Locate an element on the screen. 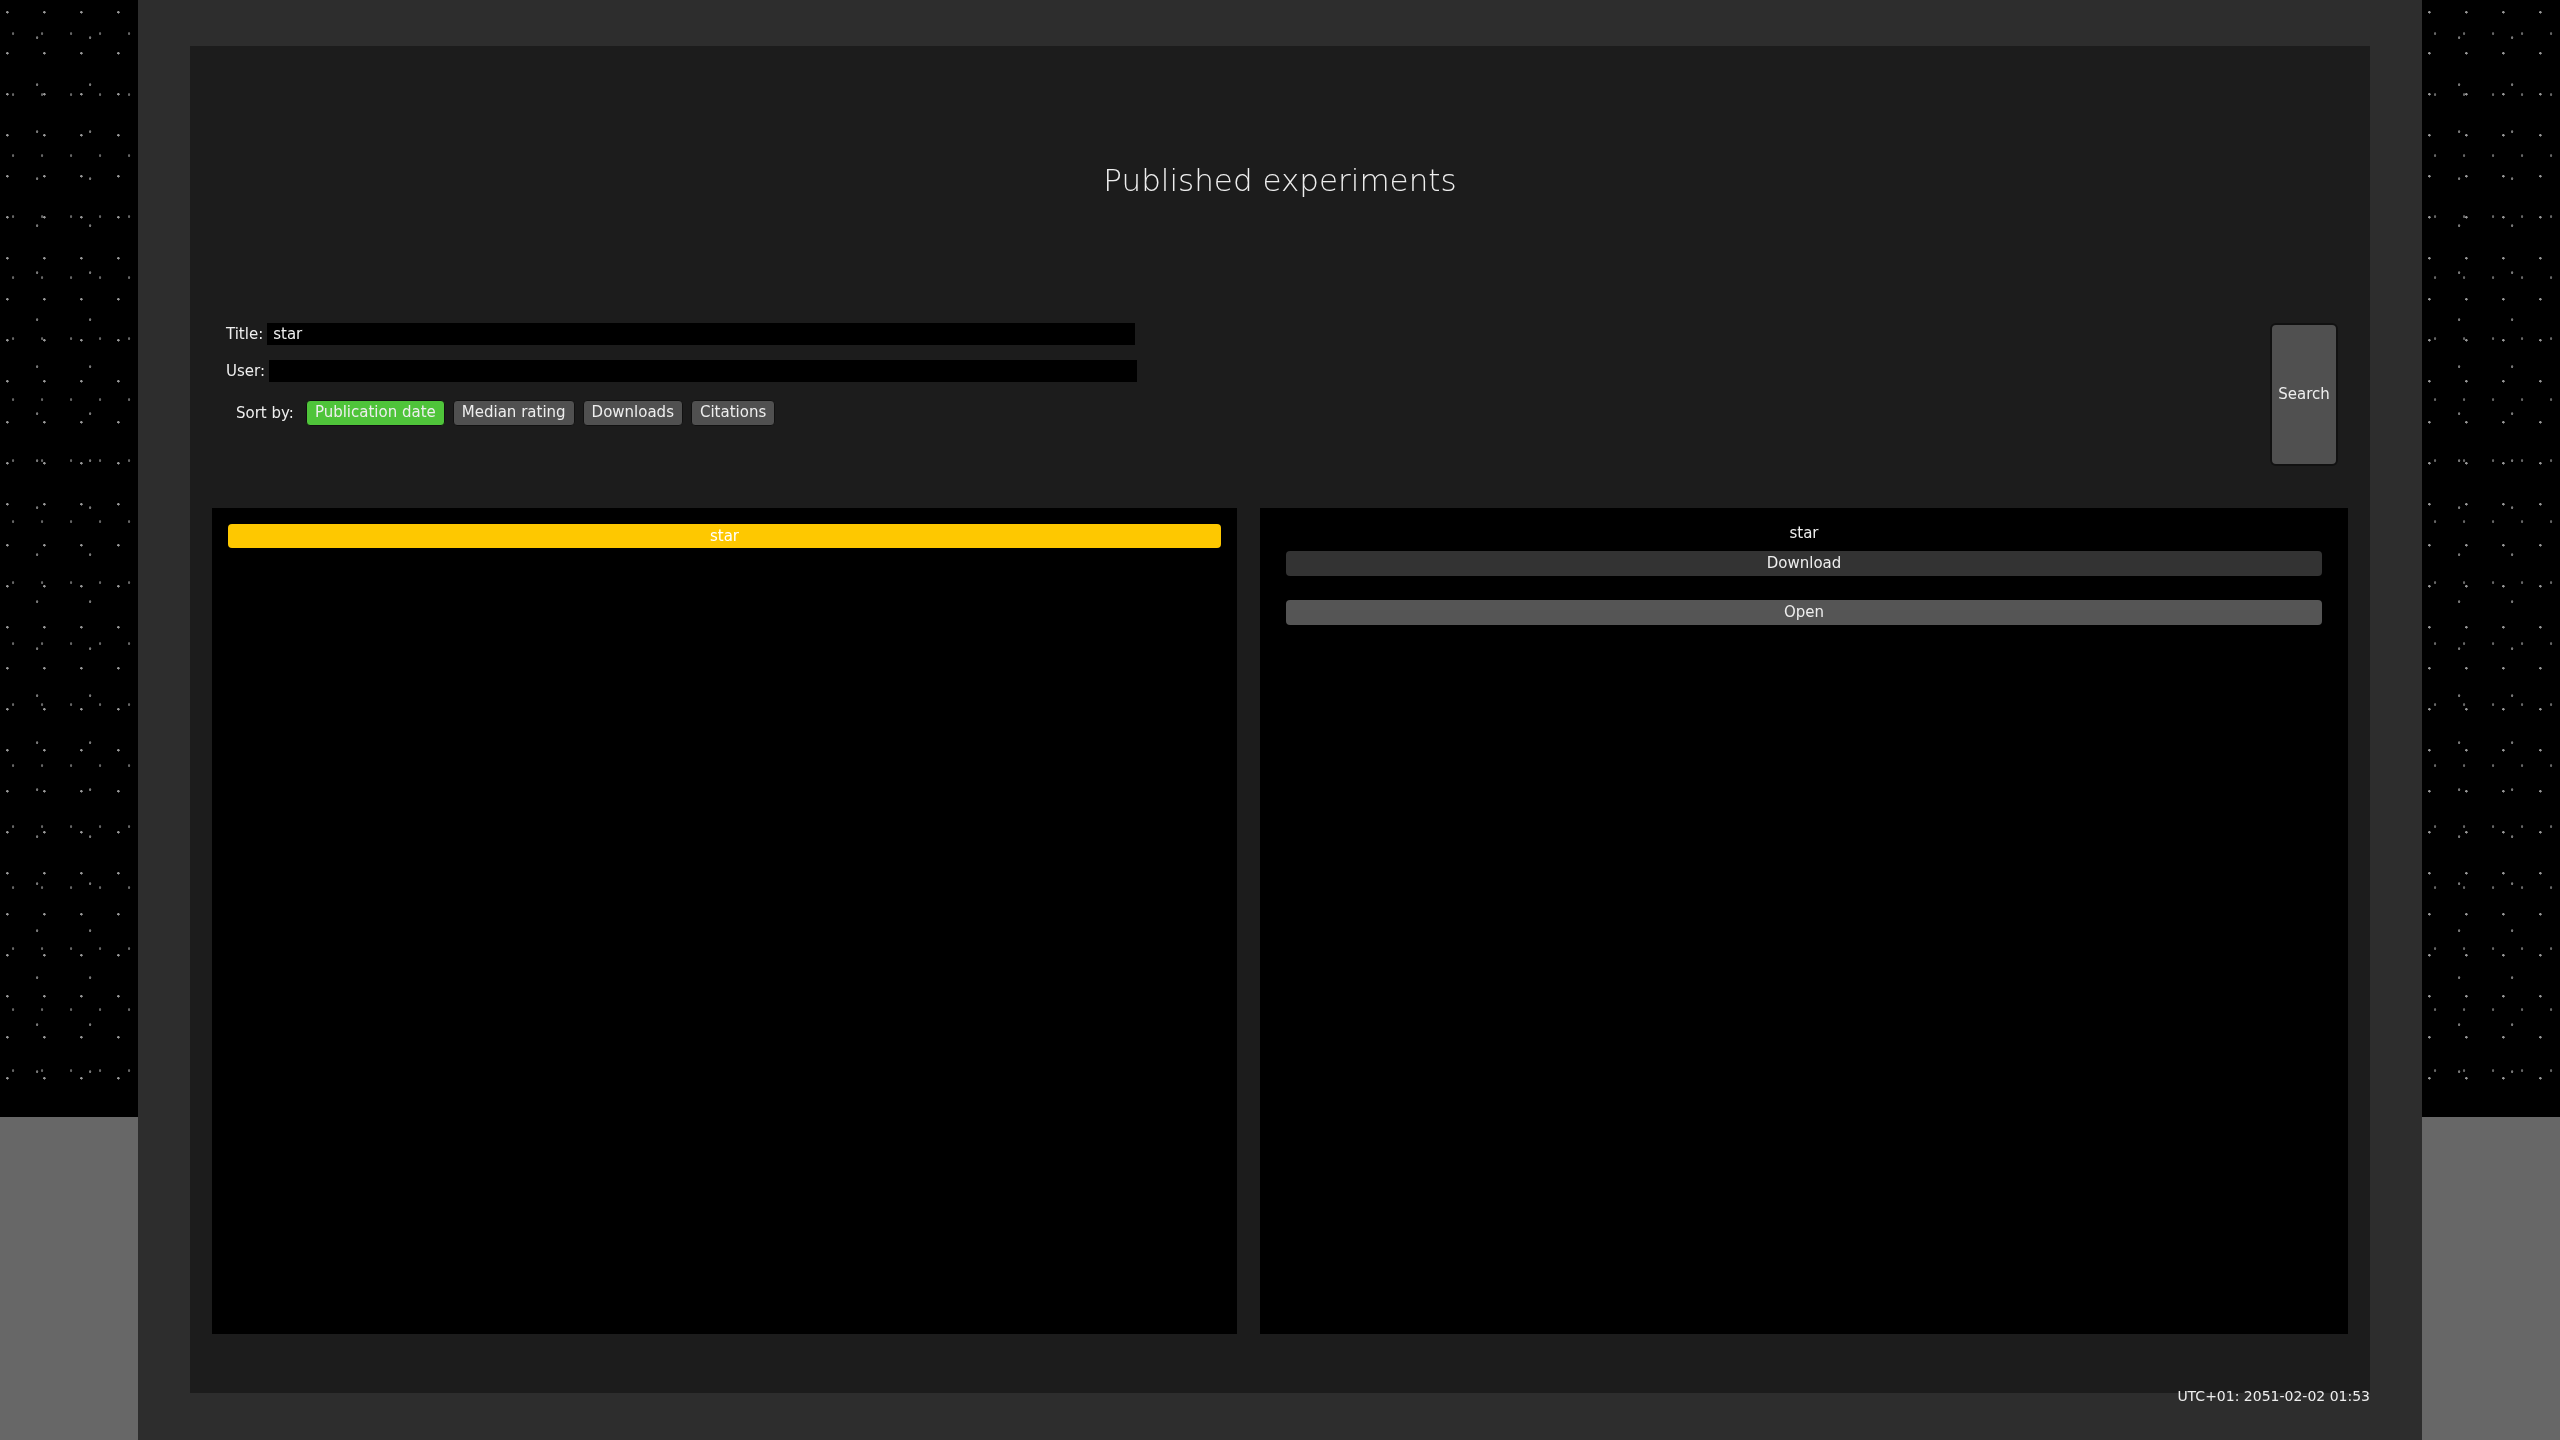 Image resolution: width=2560 pixels, height=1440 pixels. timestamp: UTC+01: 2051-02-02 01:53 is located at coordinates (2273, 1396).